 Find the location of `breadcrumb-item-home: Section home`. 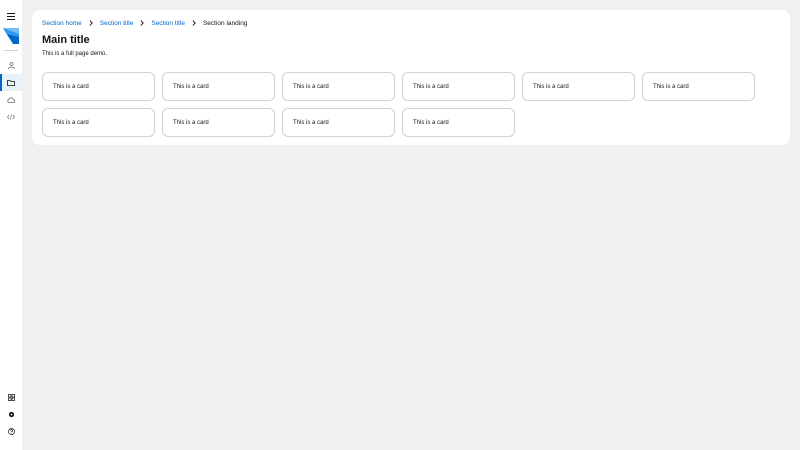

breadcrumb-item-home: Section home is located at coordinates (62, 23).